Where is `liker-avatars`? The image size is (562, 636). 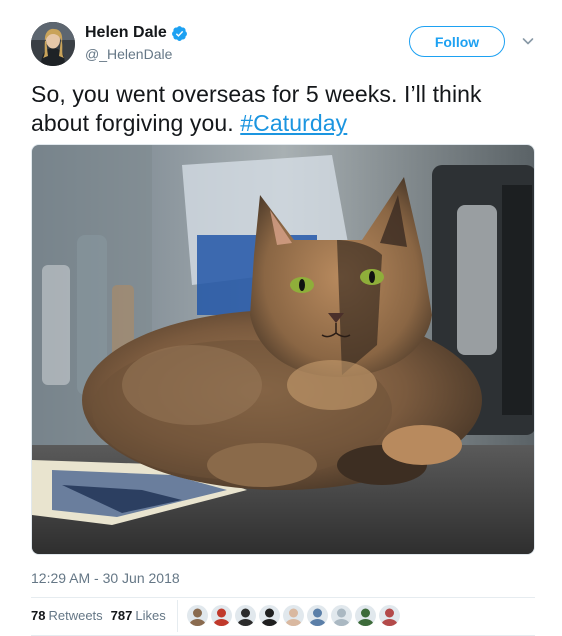
liker-avatars is located at coordinates (293, 615).